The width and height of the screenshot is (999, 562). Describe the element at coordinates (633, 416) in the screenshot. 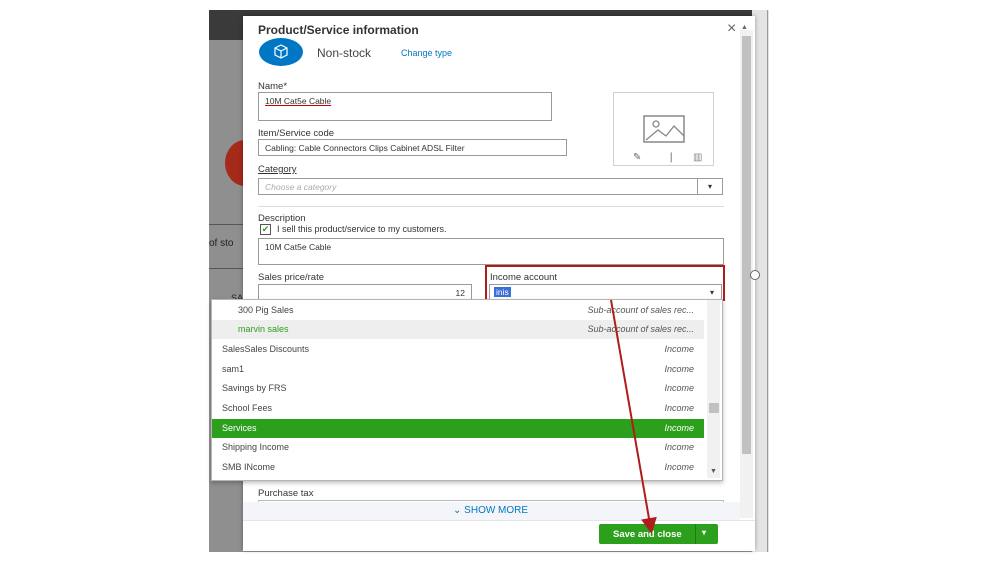

I see `annotation-arrow` at that location.